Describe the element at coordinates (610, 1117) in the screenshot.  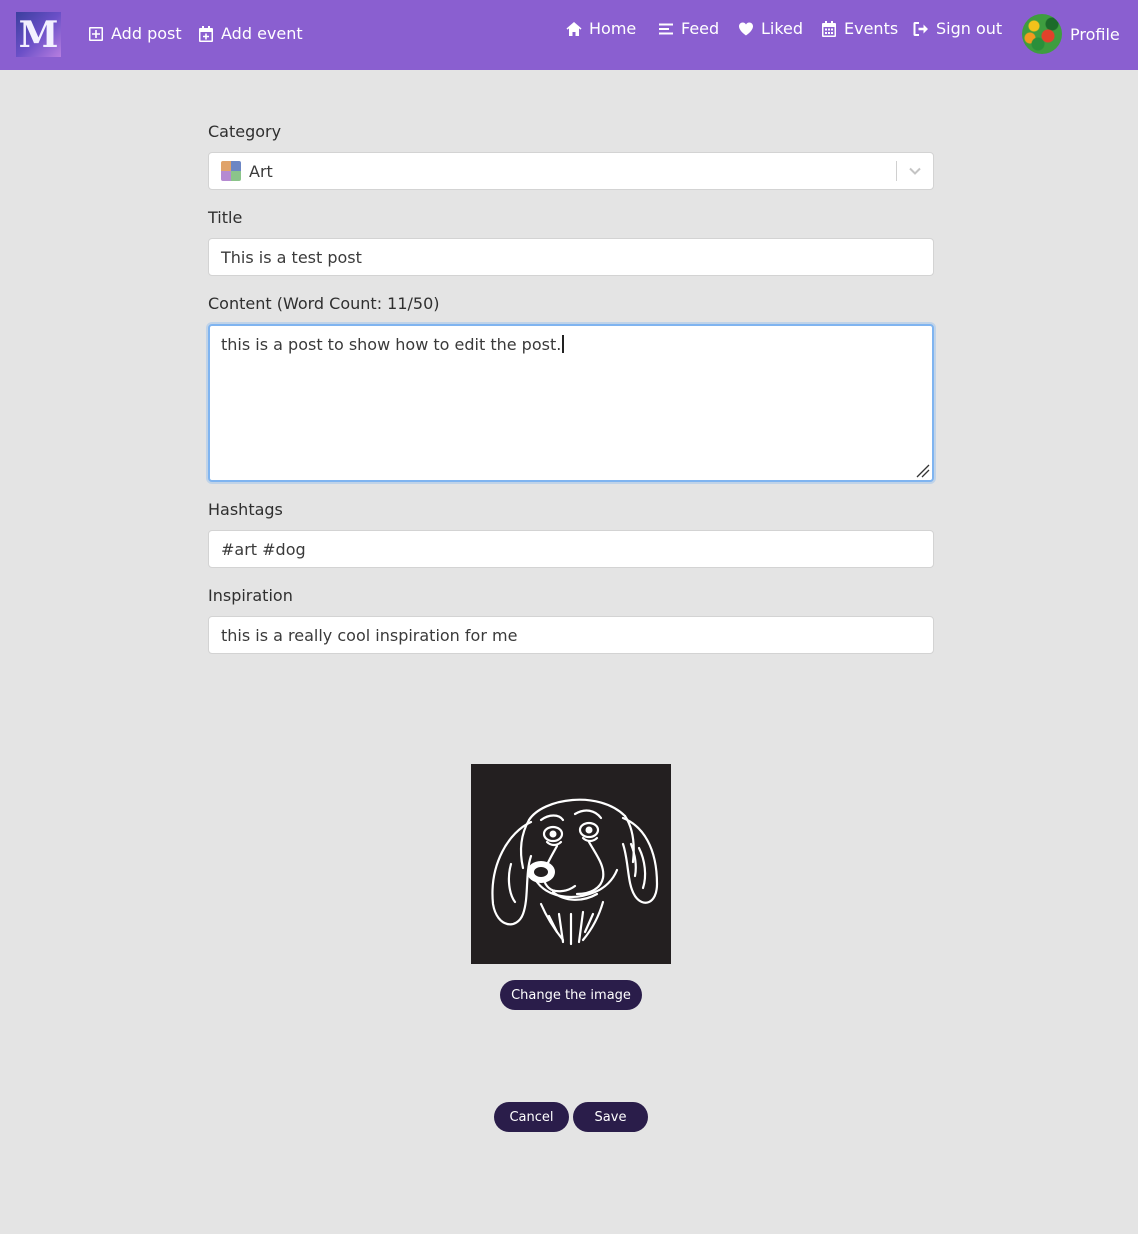
I see `save-button: Save` at that location.